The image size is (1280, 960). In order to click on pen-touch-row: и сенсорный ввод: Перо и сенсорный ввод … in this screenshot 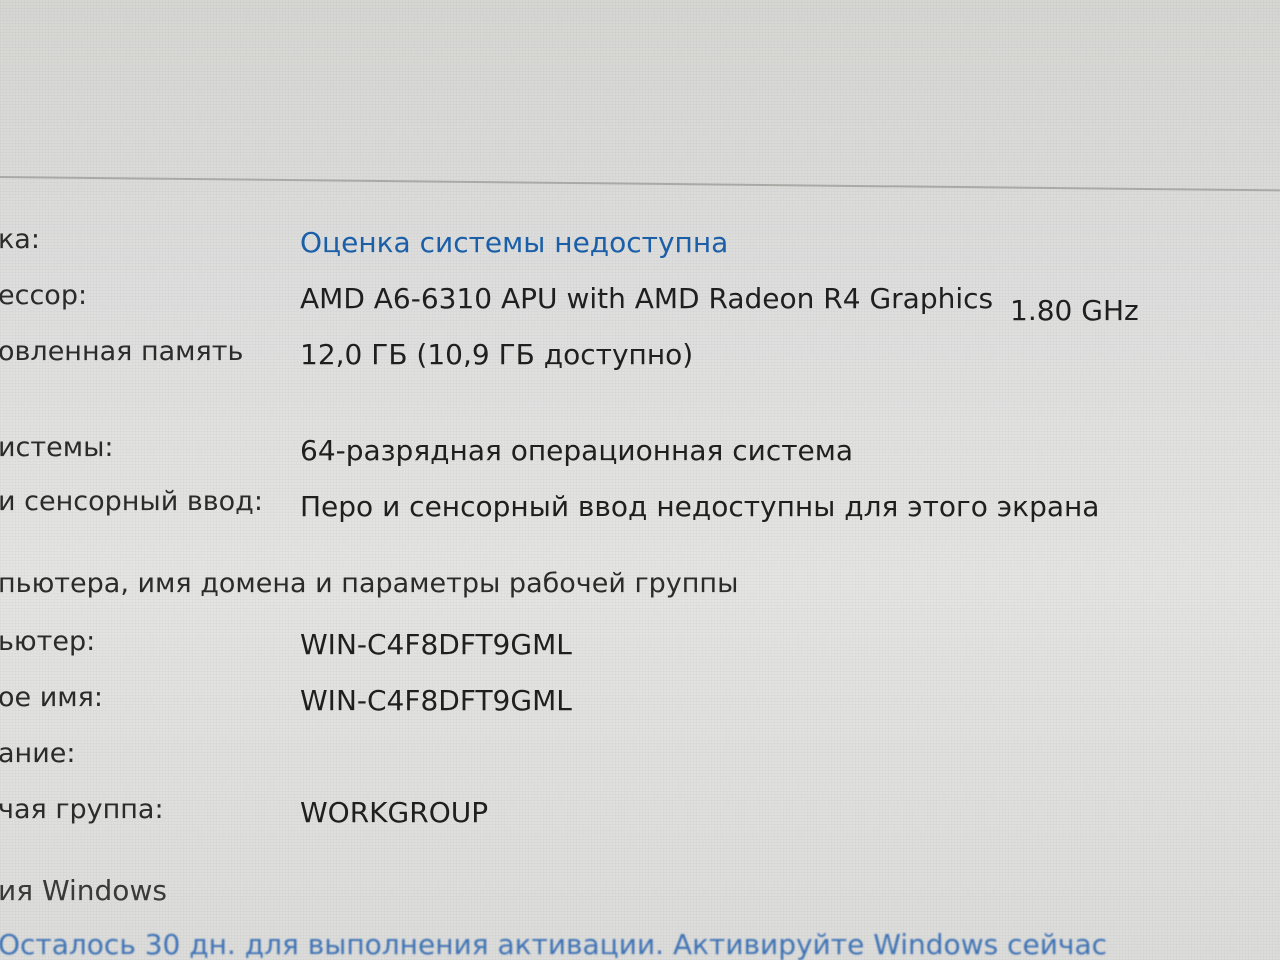, I will do `click(640, 508)`.